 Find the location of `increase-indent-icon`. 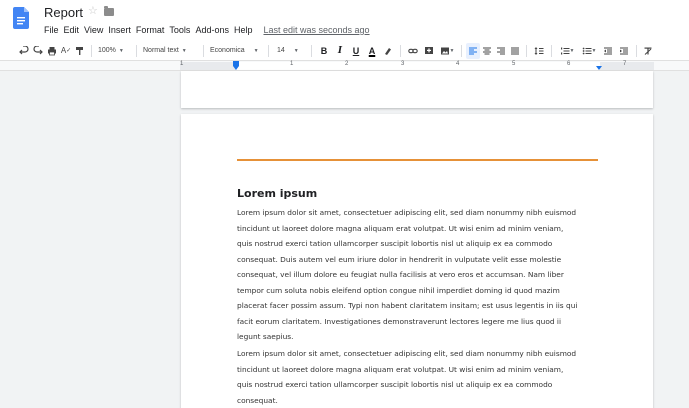

increase-indent-icon is located at coordinates (624, 51).